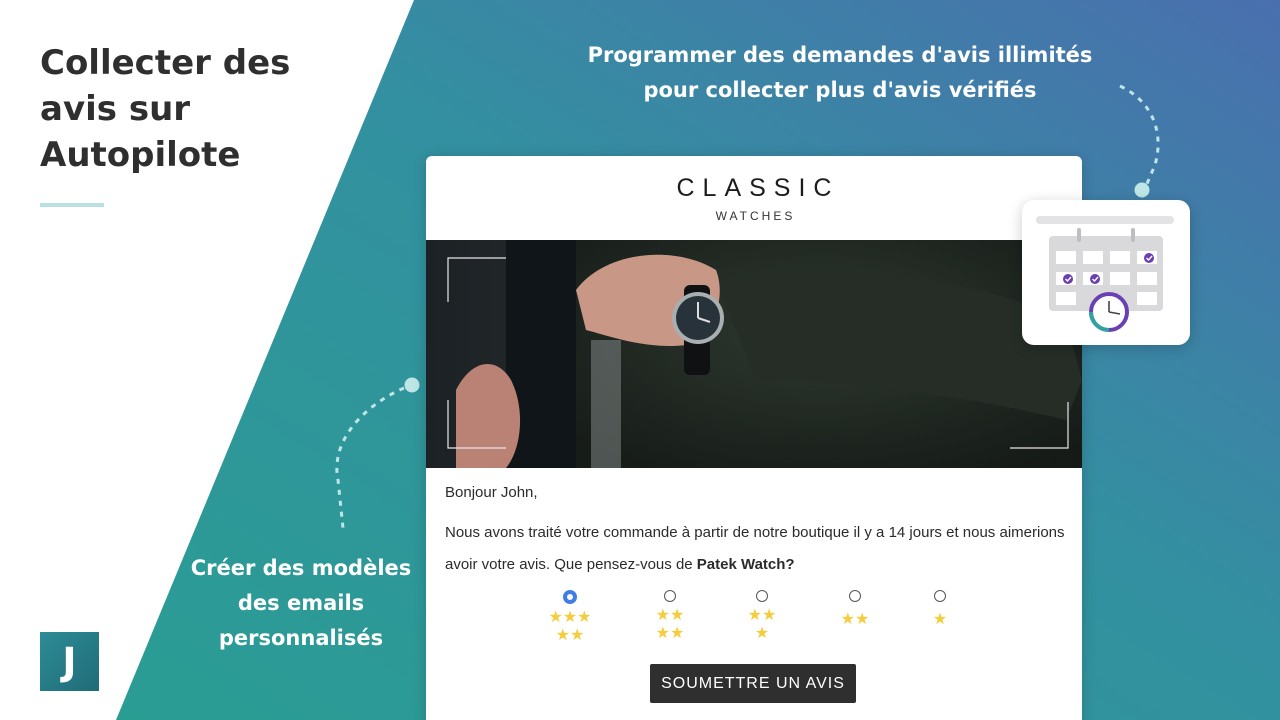 The image size is (1280, 720). Describe the element at coordinates (72, 205) in the screenshot. I see `title-underline` at that location.